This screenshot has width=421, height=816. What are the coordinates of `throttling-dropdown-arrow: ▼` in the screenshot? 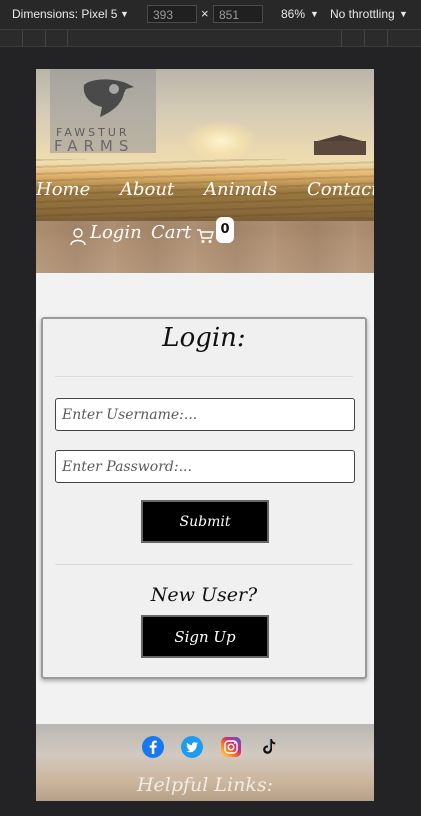 It's located at (403, 14).